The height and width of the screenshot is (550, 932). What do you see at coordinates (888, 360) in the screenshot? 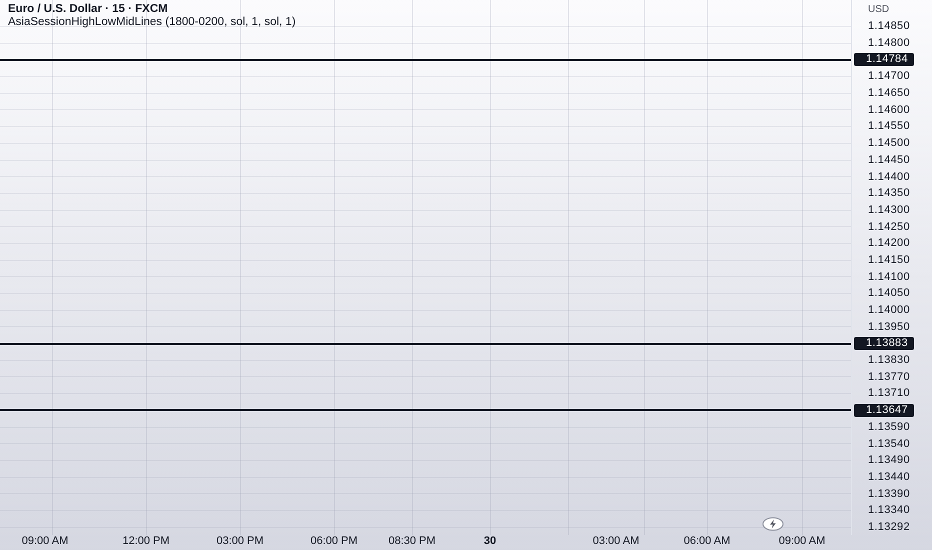
I see `price-label: 1.13830` at bounding box center [888, 360].